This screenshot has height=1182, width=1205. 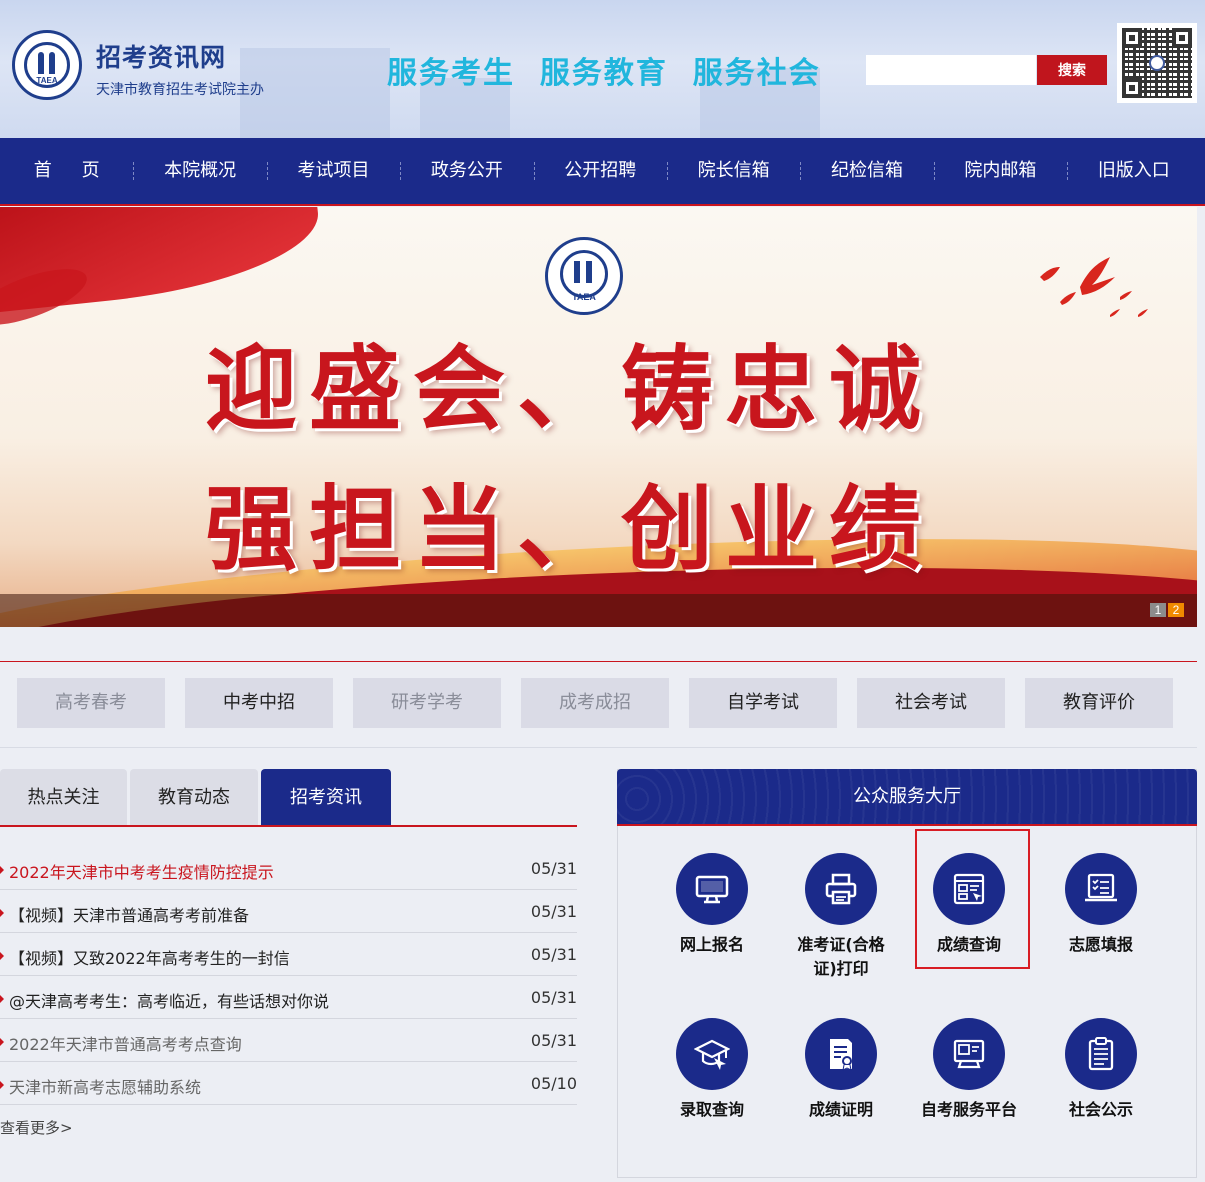 I want to click on tabs-underline, so click(x=288, y=826).